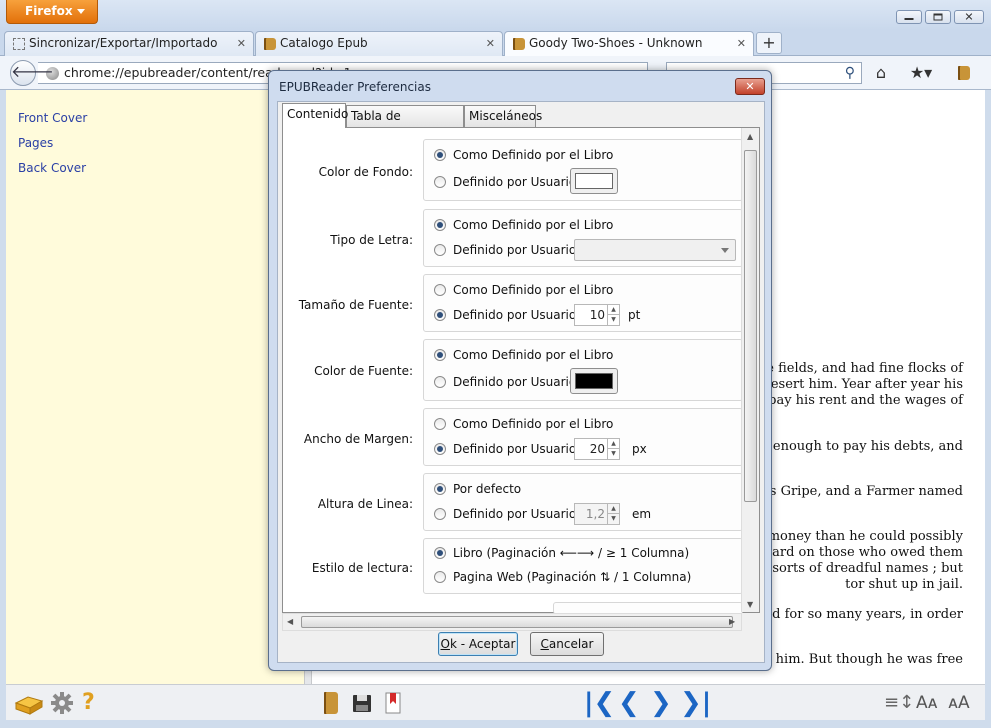 Image resolution: width=991 pixels, height=728 pixels. What do you see at coordinates (750, 604) in the screenshot?
I see `scroll-down-icon: ▼` at bounding box center [750, 604].